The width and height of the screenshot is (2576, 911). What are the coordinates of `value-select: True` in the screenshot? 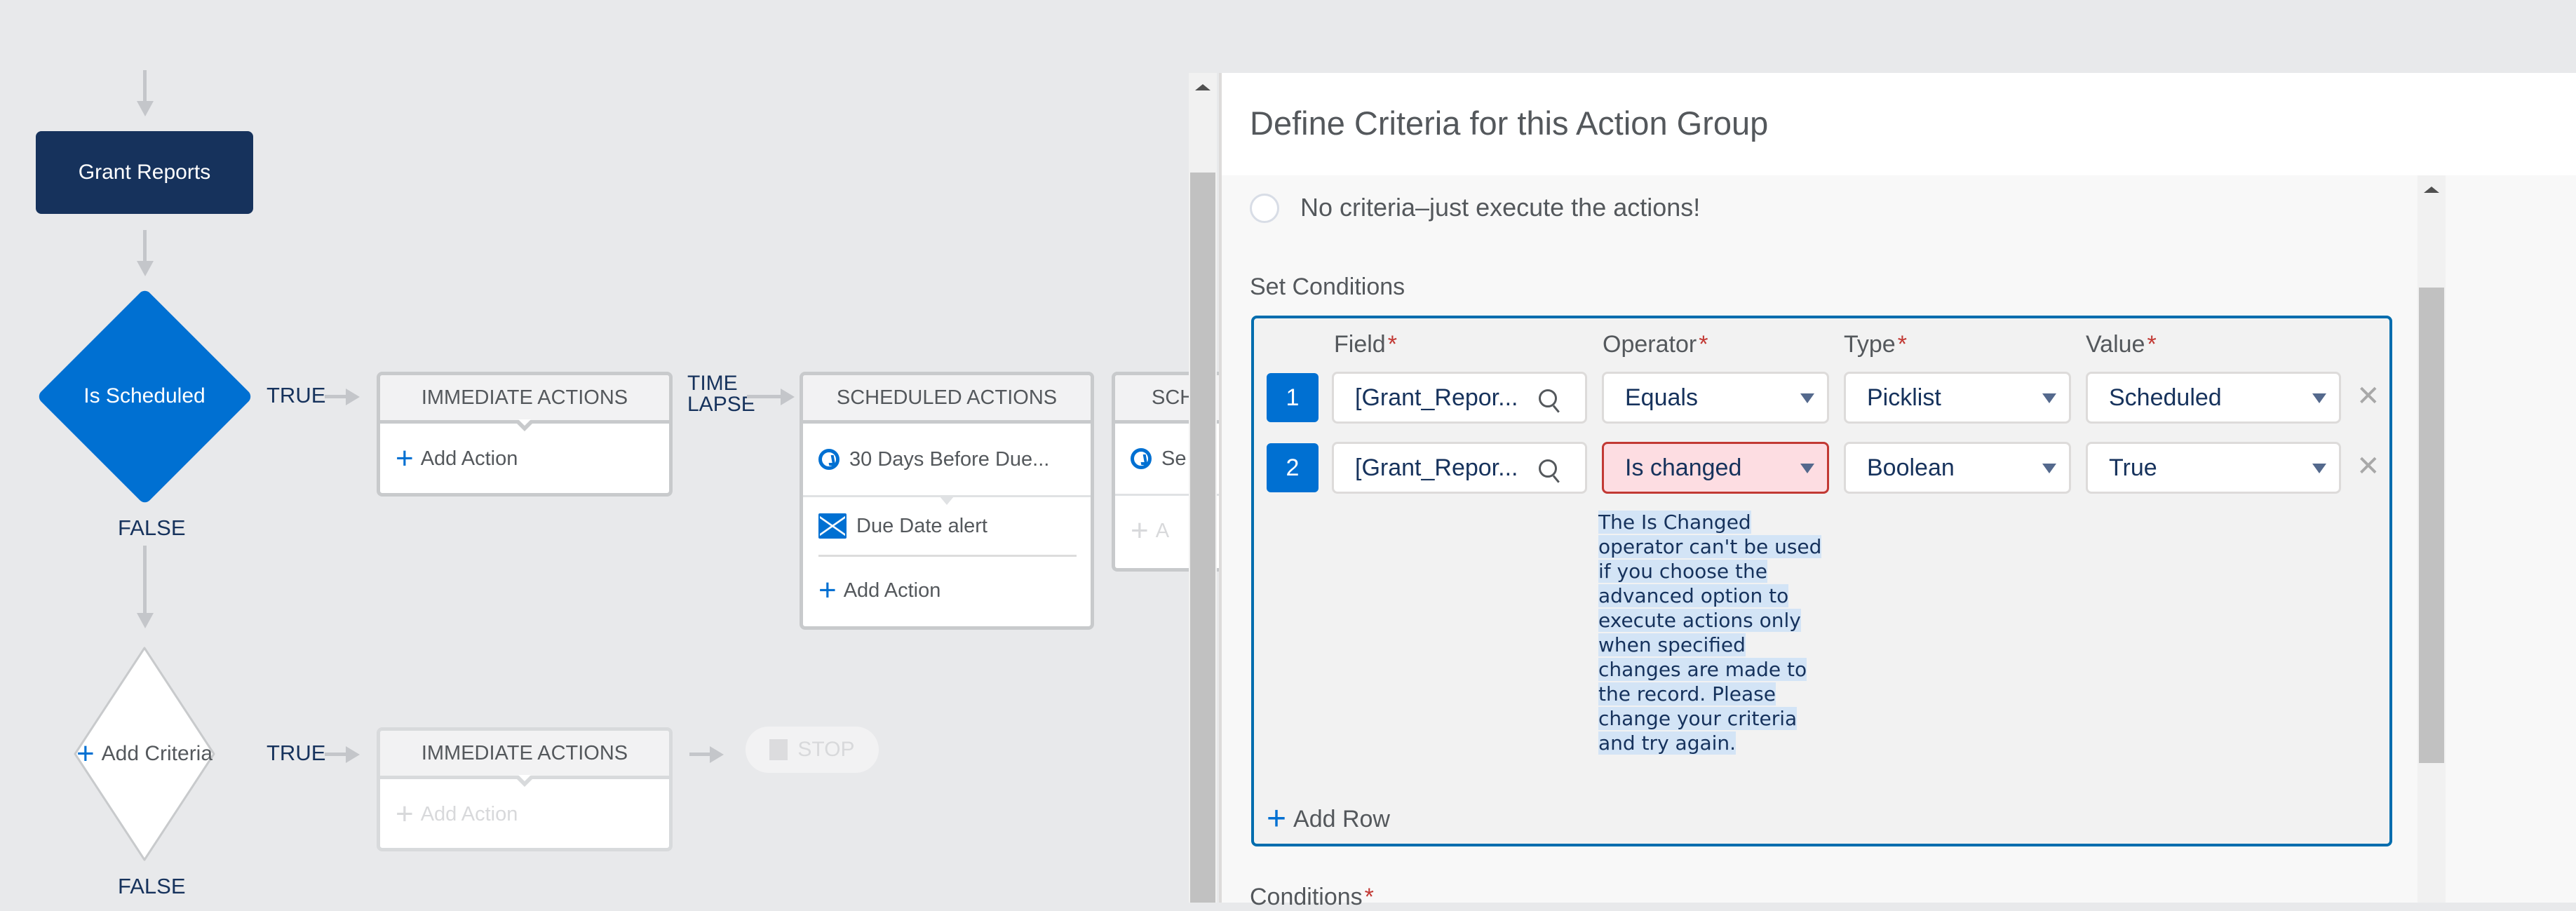 It's located at (2213, 468).